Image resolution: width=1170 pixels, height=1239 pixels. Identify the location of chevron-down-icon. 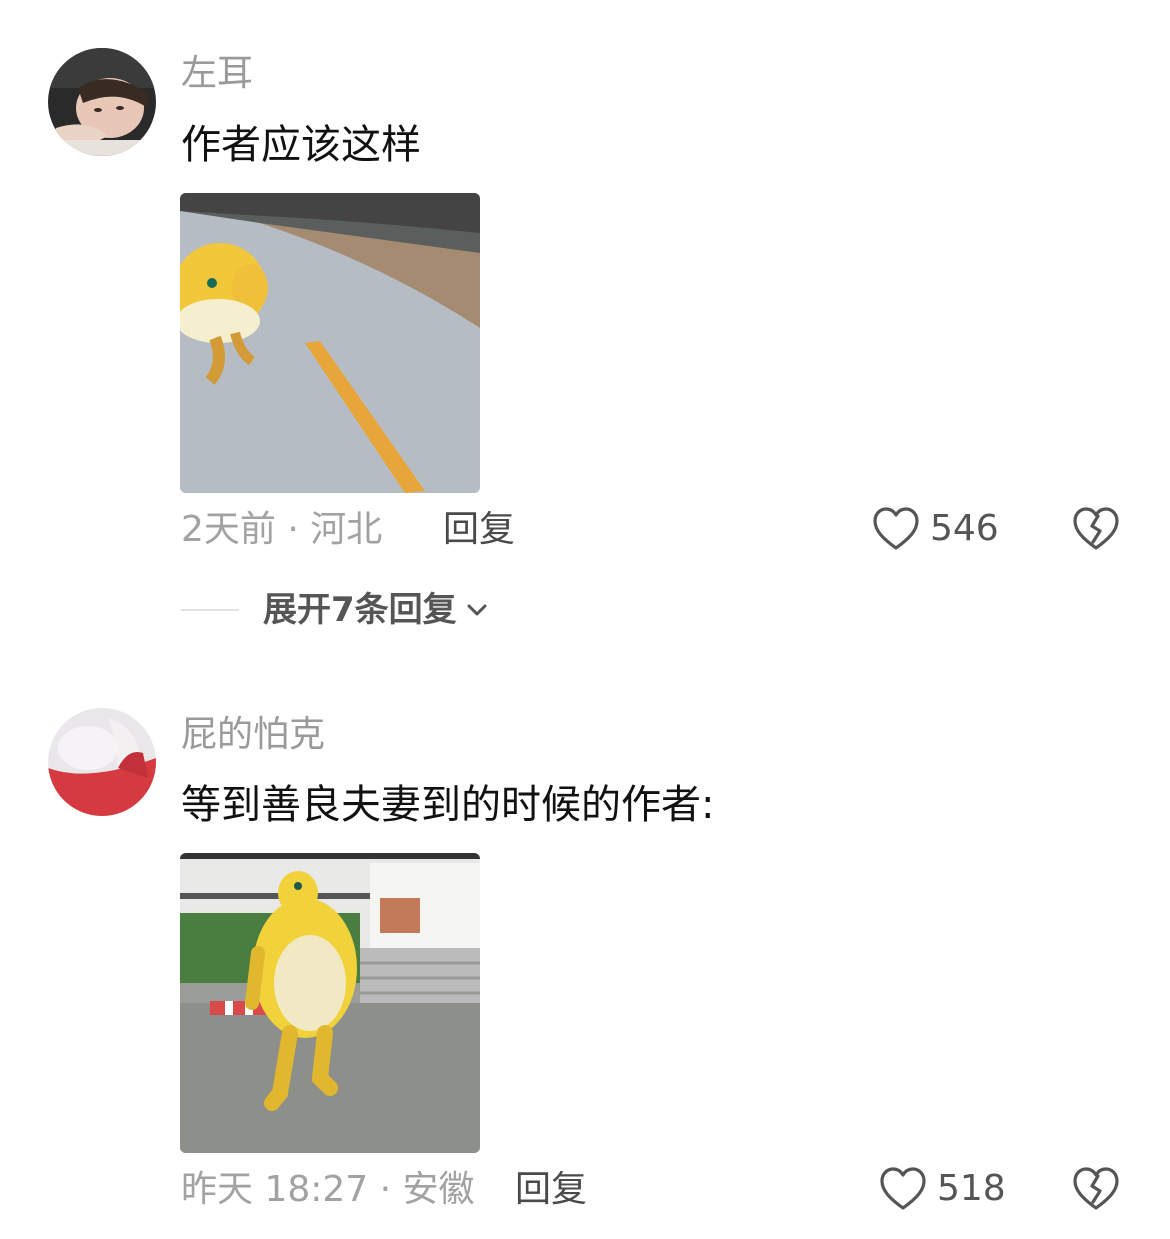
(477, 610).